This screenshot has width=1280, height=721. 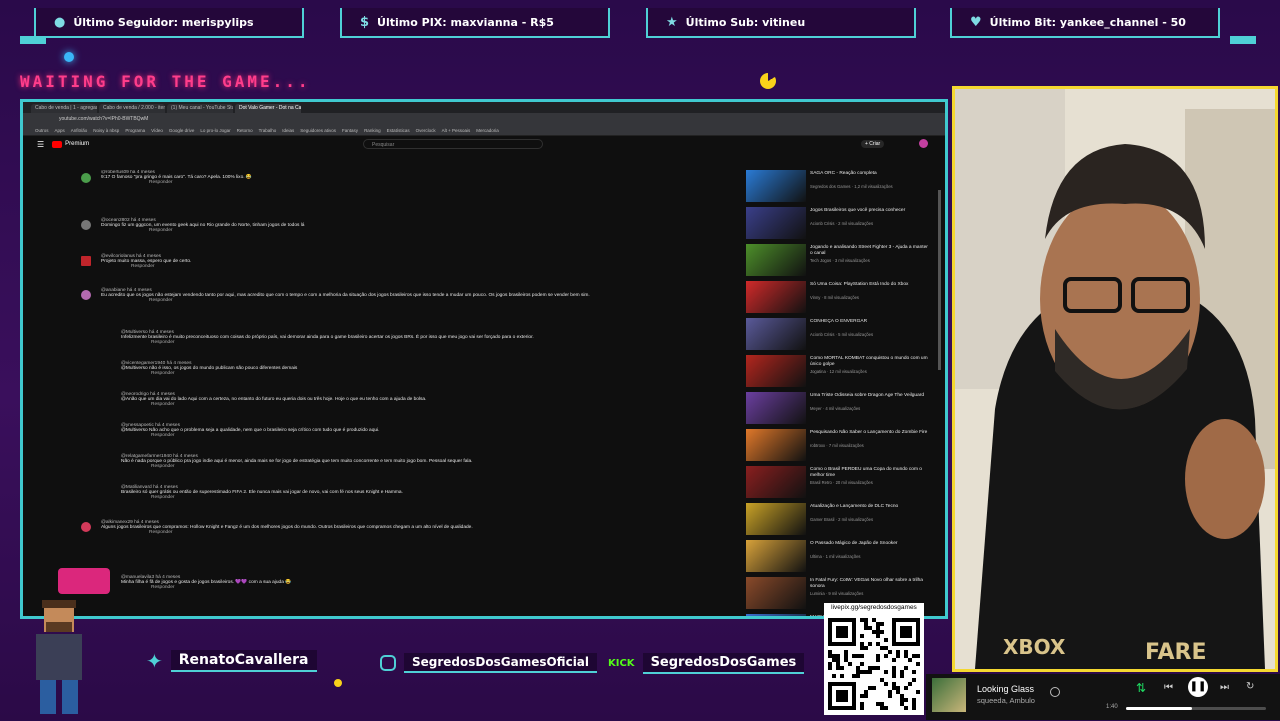 I want to click on social-instagram: SegredosDosGamesOficial, so click(x=489, y=663).